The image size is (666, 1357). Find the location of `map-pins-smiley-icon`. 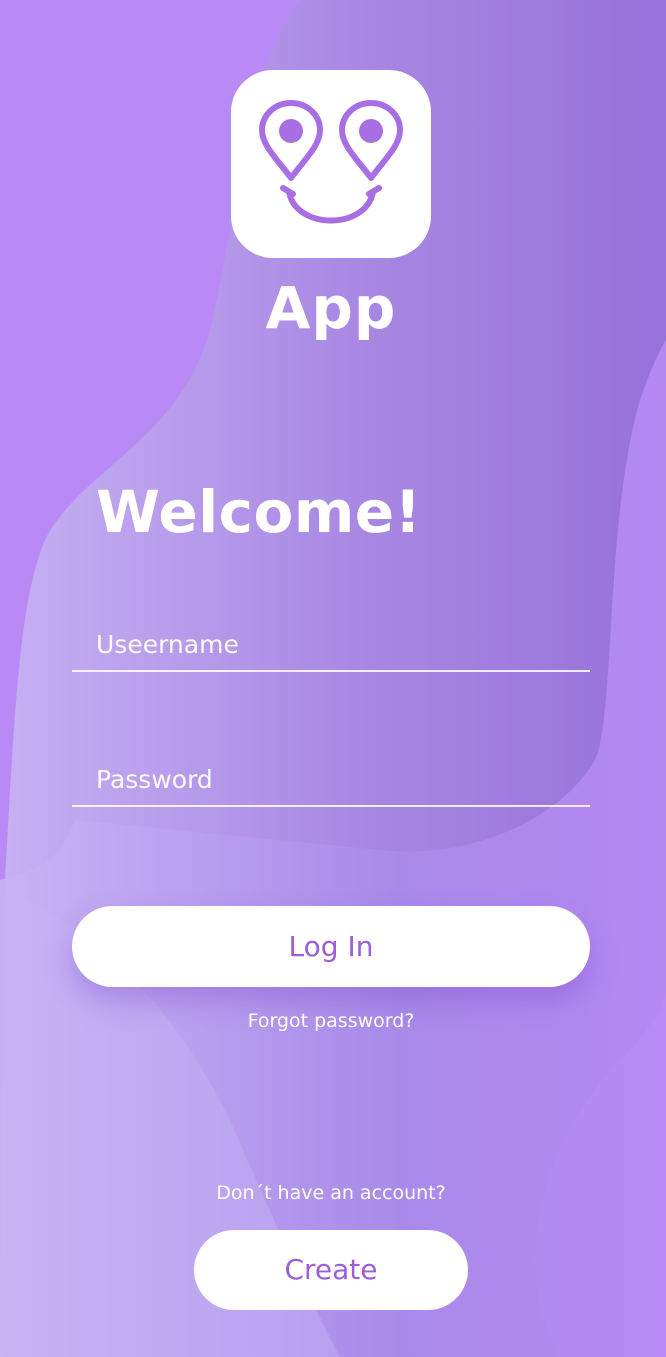

map-pins-smiley-icon is located at coordinates (331, 162).